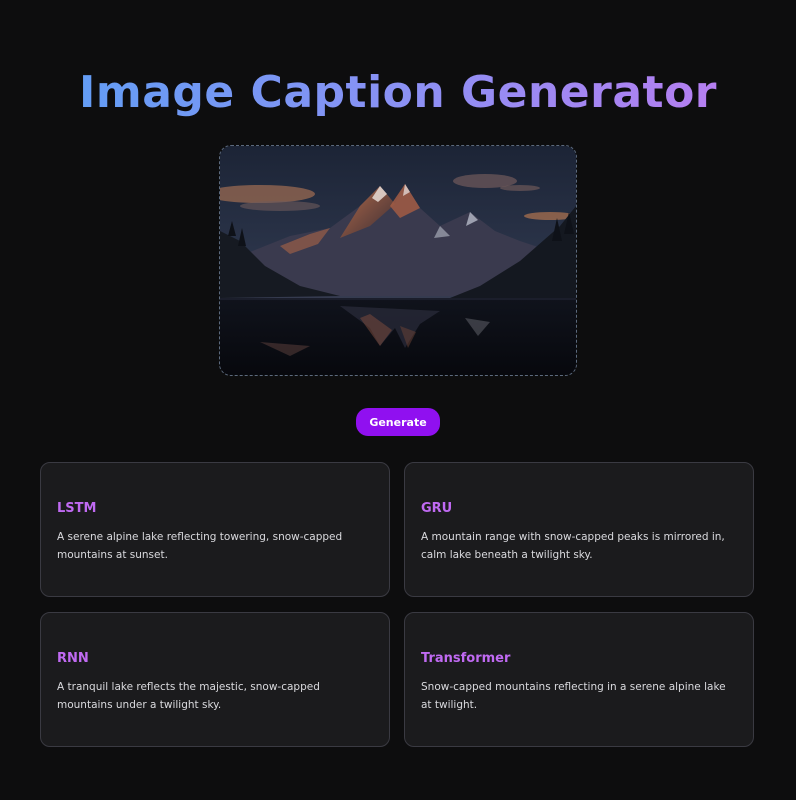 This screenshot has width=796, height=800. I want to click on image-upload-dropzone, so click(398, 260).